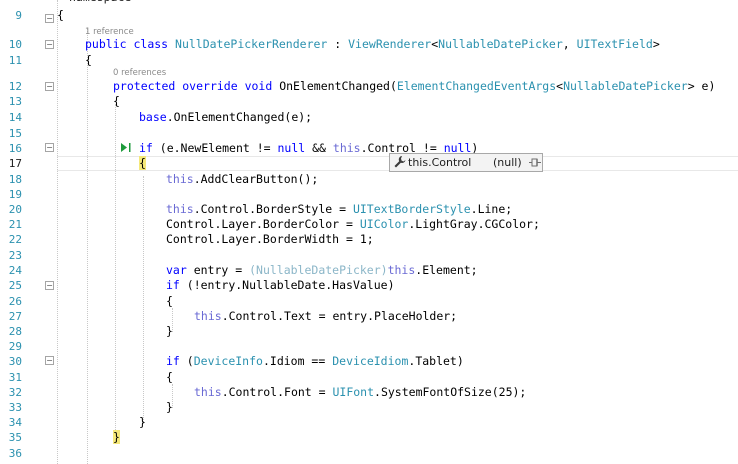 The height and width of the screenshot is (464, 738). I want to click on code-token: DeviceInfo, so click(228, 361).